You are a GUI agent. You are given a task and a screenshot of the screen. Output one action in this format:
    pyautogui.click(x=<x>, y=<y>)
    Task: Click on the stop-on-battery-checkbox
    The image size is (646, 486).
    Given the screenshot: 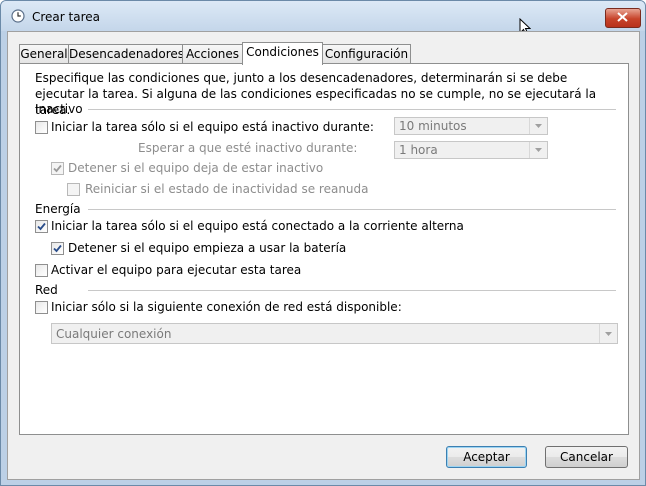 What is the action you would take?
    pyautogui.click(x=57, y=248)
    